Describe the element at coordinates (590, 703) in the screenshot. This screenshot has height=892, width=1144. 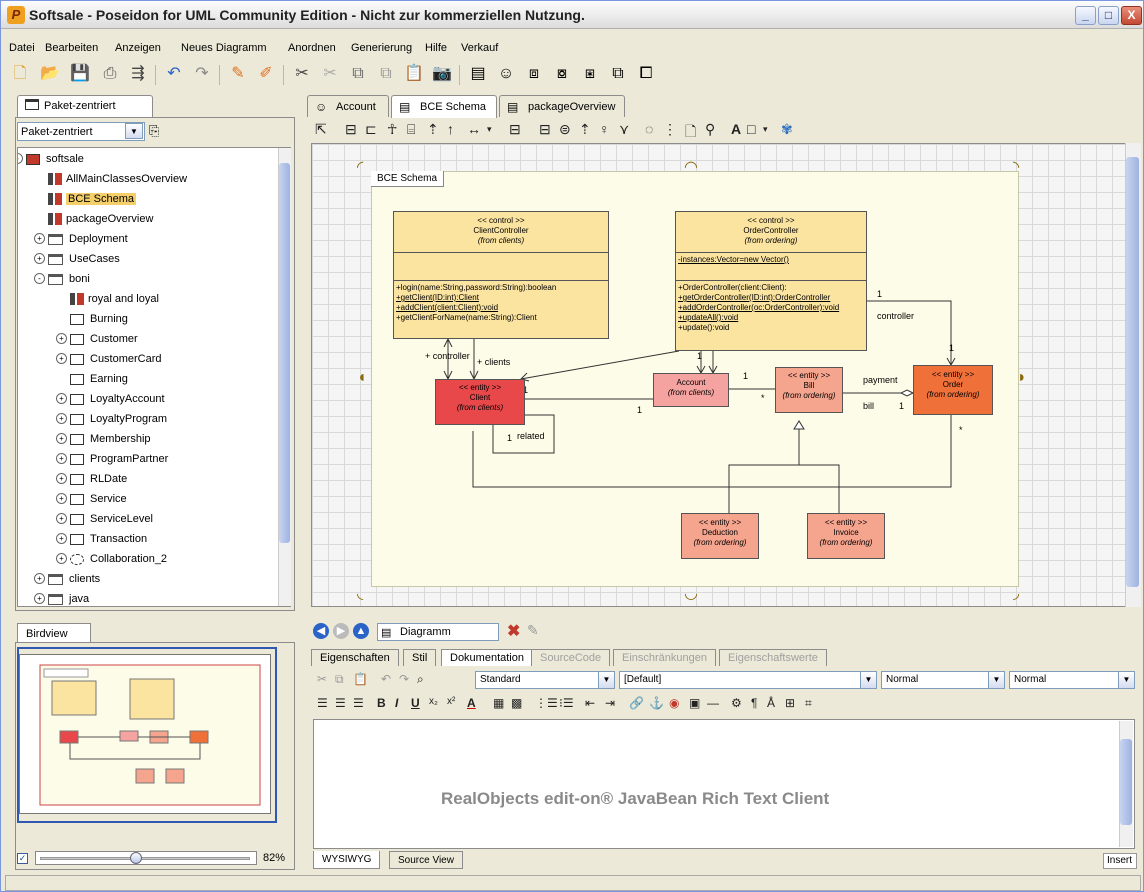
I see `outdent-icon: ⇤` at that location.